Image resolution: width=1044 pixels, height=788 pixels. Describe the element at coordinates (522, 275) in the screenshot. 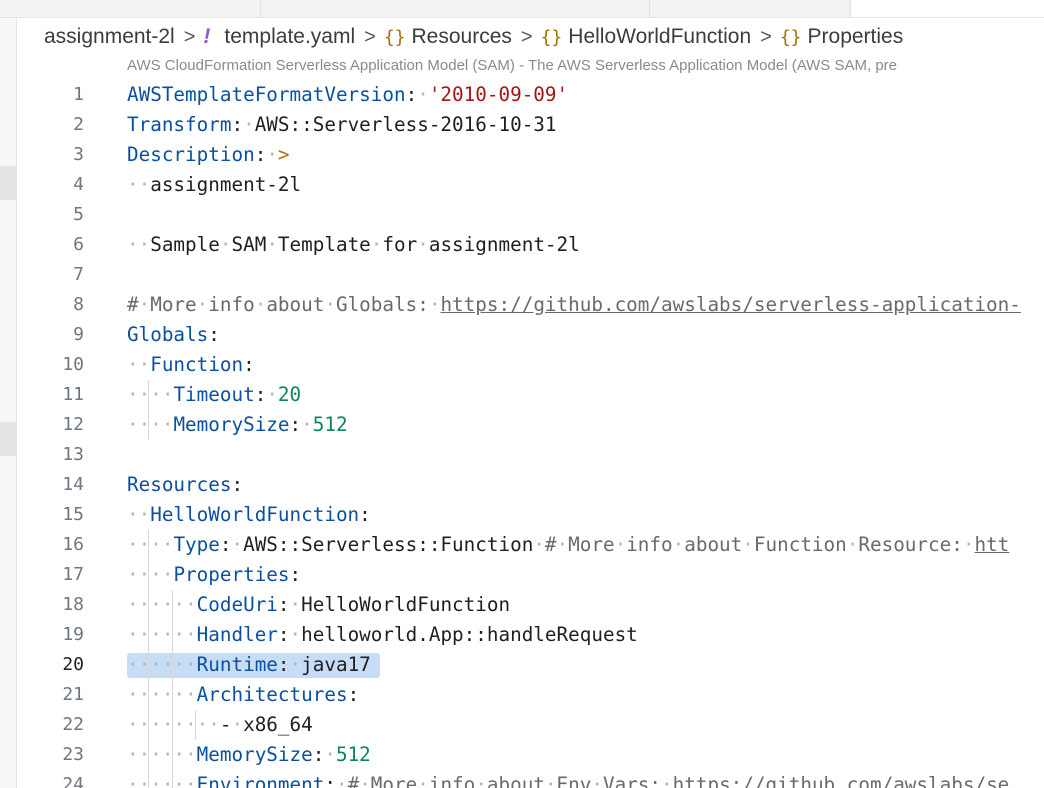

I see `code-line: 7` at that location.